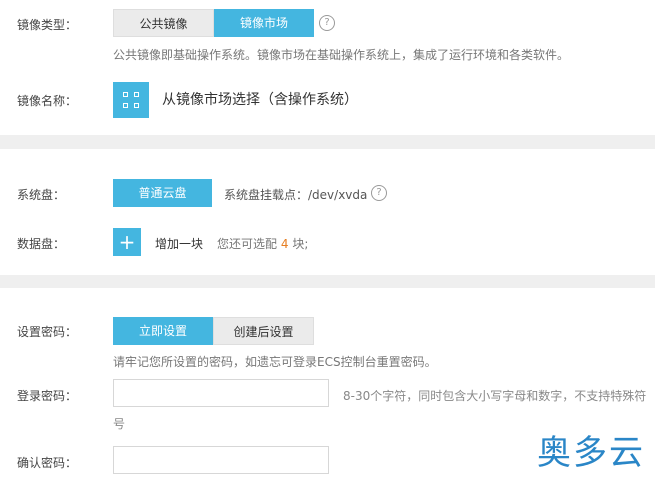 The width and height of the screenshot is (655, 486). What do you see at coordinates (221, 460) in the screenshot?
I see `confirm-password-input` at bounding box center [221, 460].